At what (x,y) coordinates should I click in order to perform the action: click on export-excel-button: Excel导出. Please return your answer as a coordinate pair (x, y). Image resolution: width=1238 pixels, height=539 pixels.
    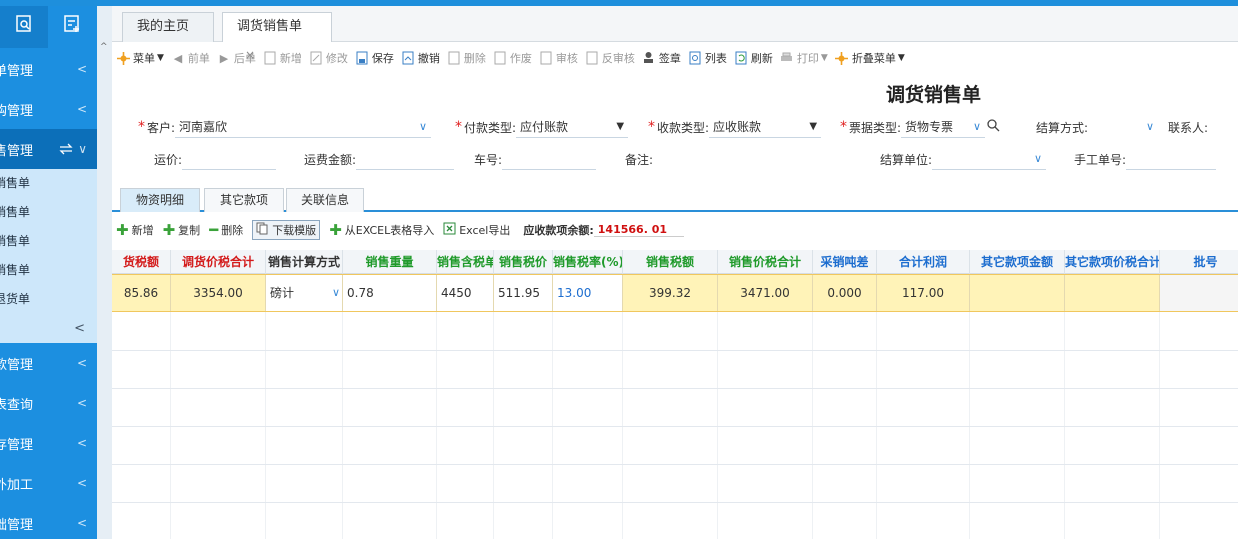
    Looking at the image, I should click on (476, 230).